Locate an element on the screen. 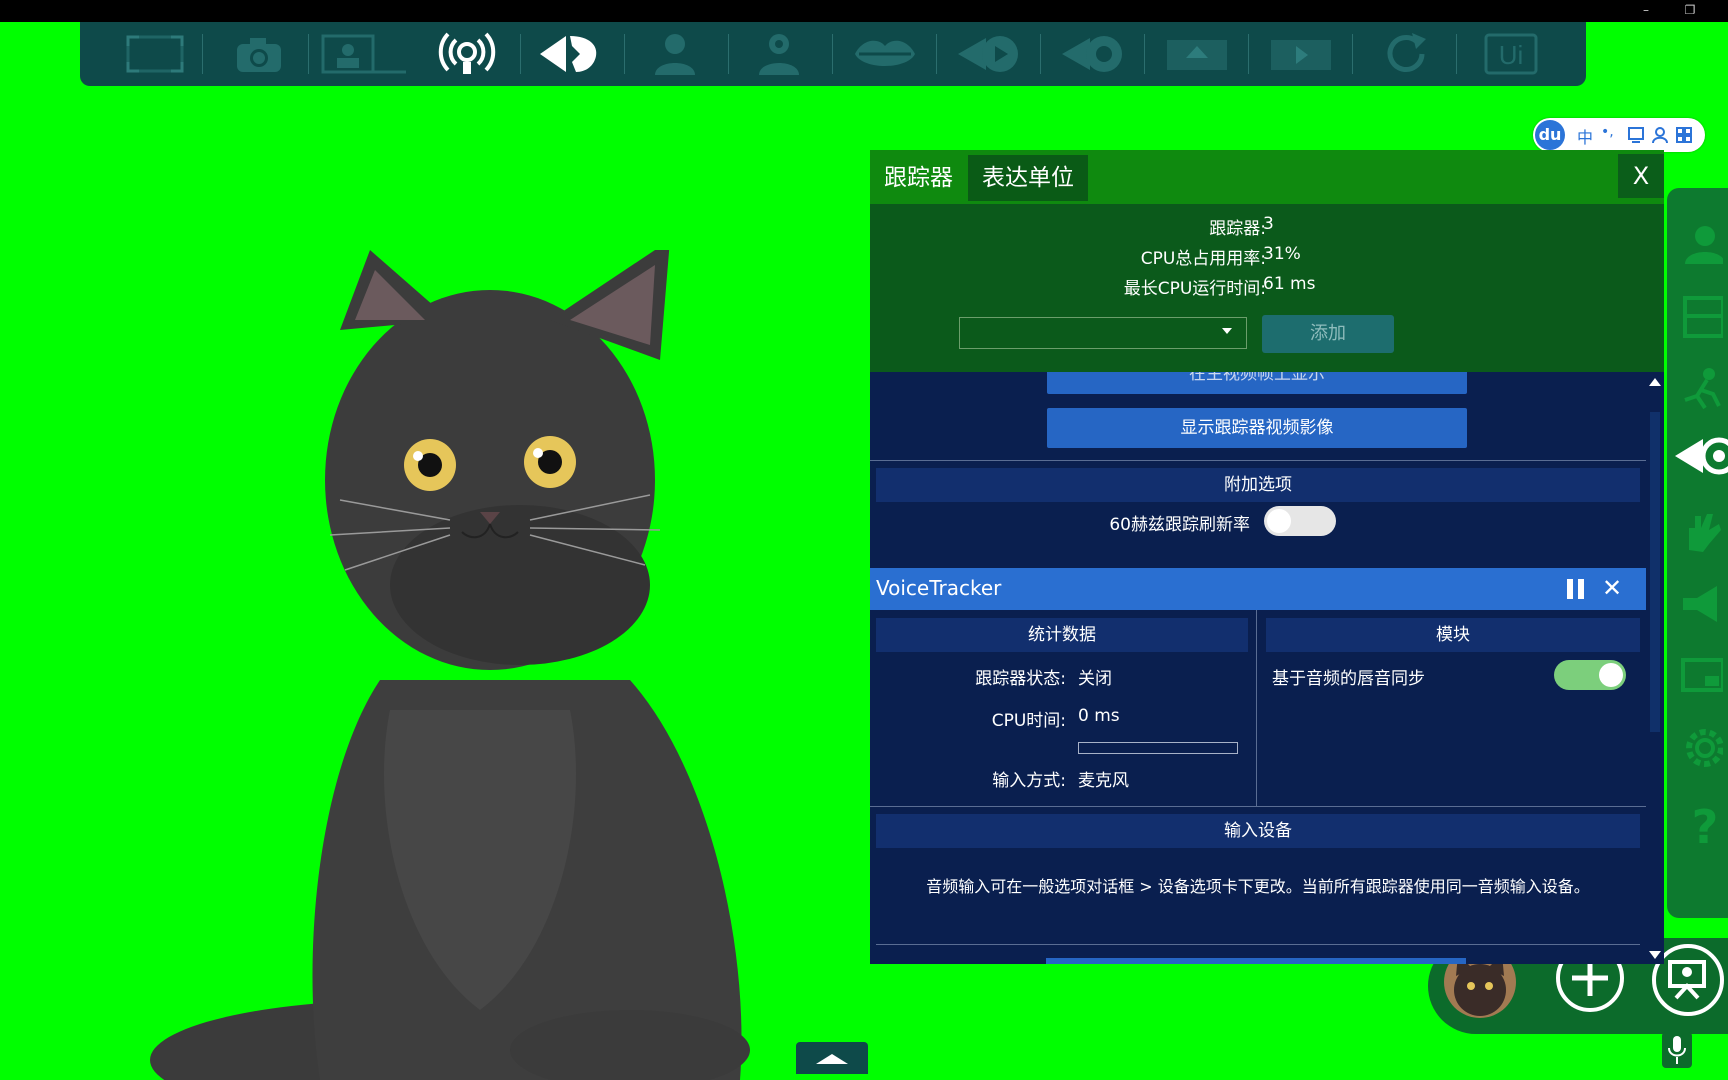 Image resolution: width=1728 pixels, height=1080 pixels. input-method-label: 输入方式: is located at coordinates (1029, 781).